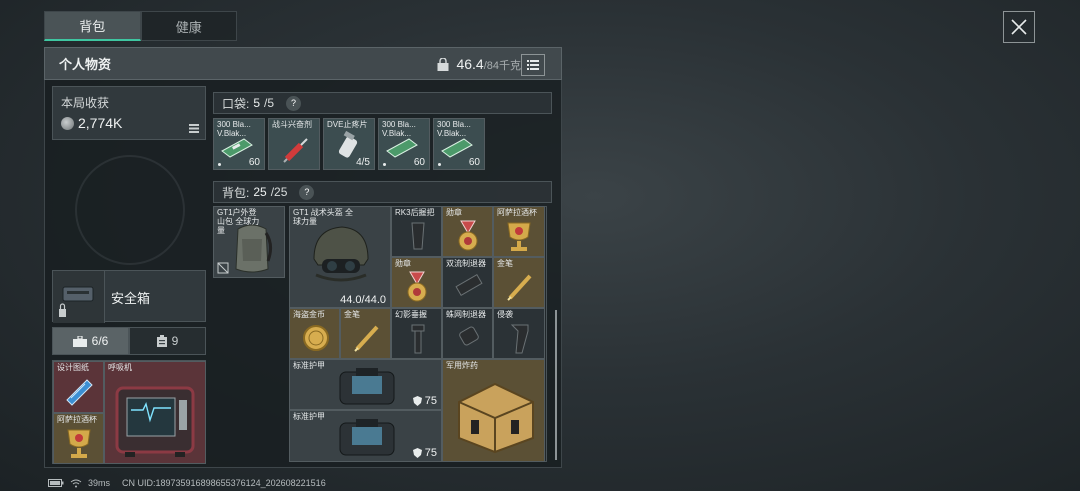 The width and height of the screenshot is (1080, 491). What do you see at coordinates (411, 314) in the screenshot?
I see `item-label: 幻影垂握` at bounding box center [411, 314].